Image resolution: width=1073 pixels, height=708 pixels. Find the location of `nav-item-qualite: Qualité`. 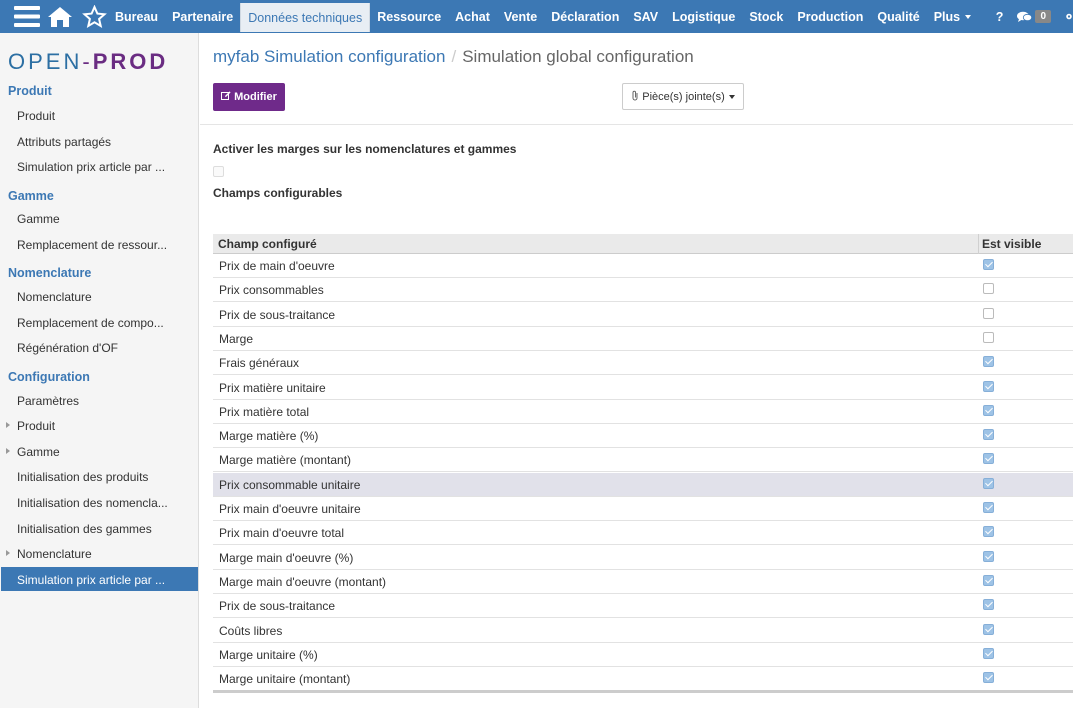

nav-item-qualite: Qualité is located at coordinates (898, 16).